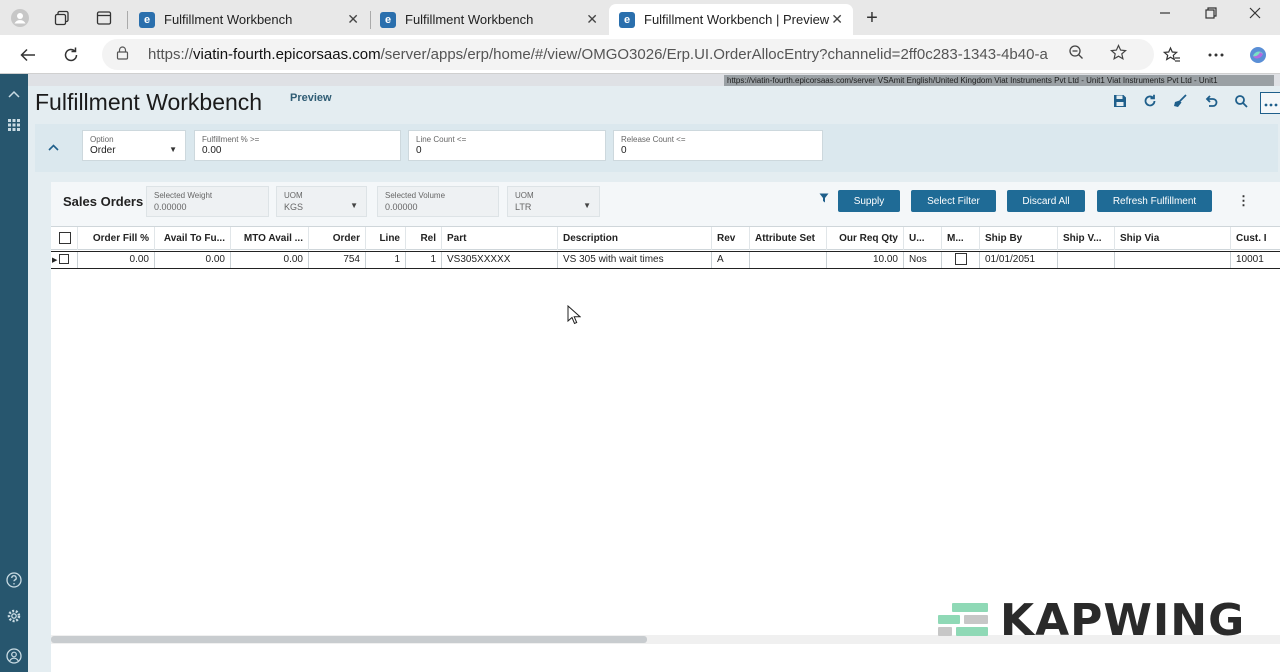  What do you see at coordinates (183, 195) in the screenshot?
I see `selected-weight-label: Selected Weight` at bounding box center [183, 195].